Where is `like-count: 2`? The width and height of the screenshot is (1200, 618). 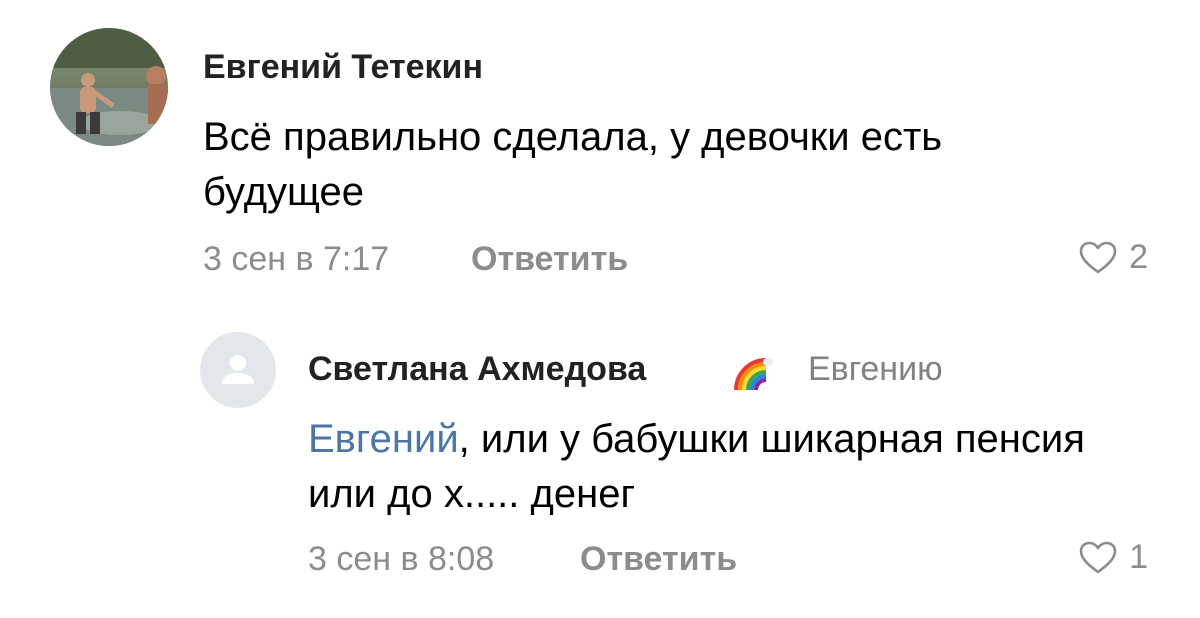
like-count: 2 is located at coordinates (1138, 257).